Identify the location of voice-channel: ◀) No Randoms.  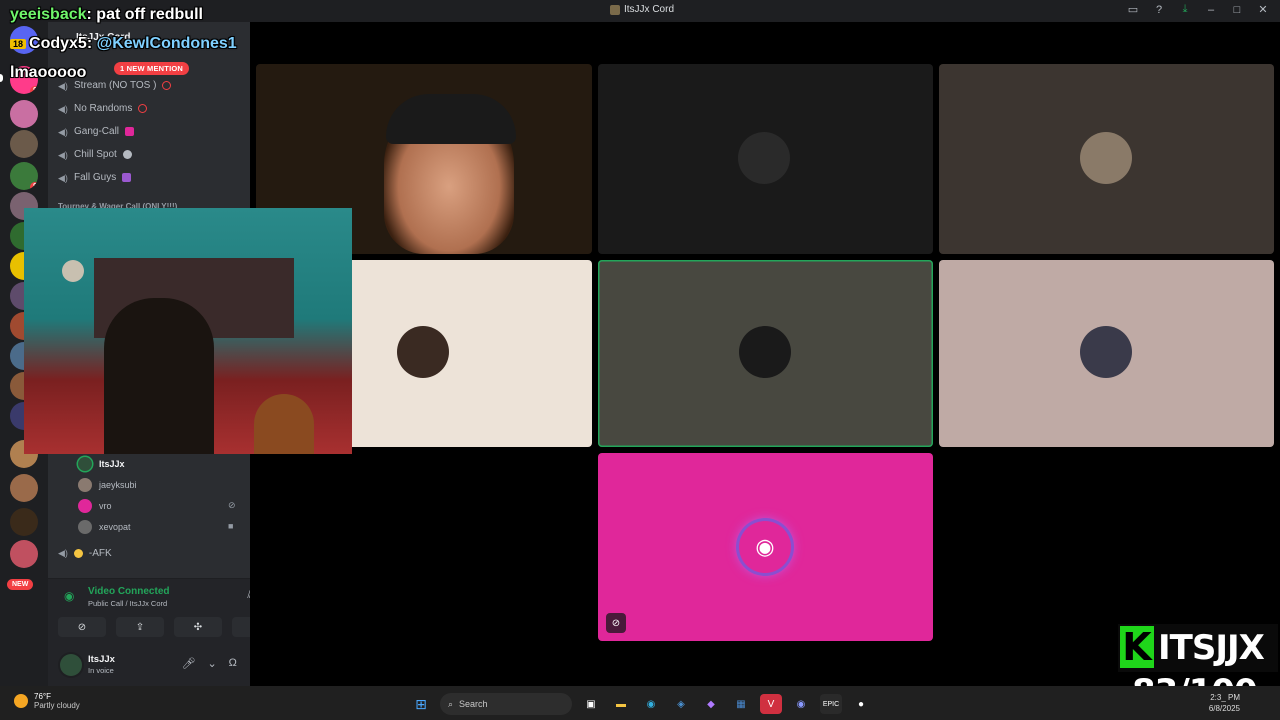
(103, 108).